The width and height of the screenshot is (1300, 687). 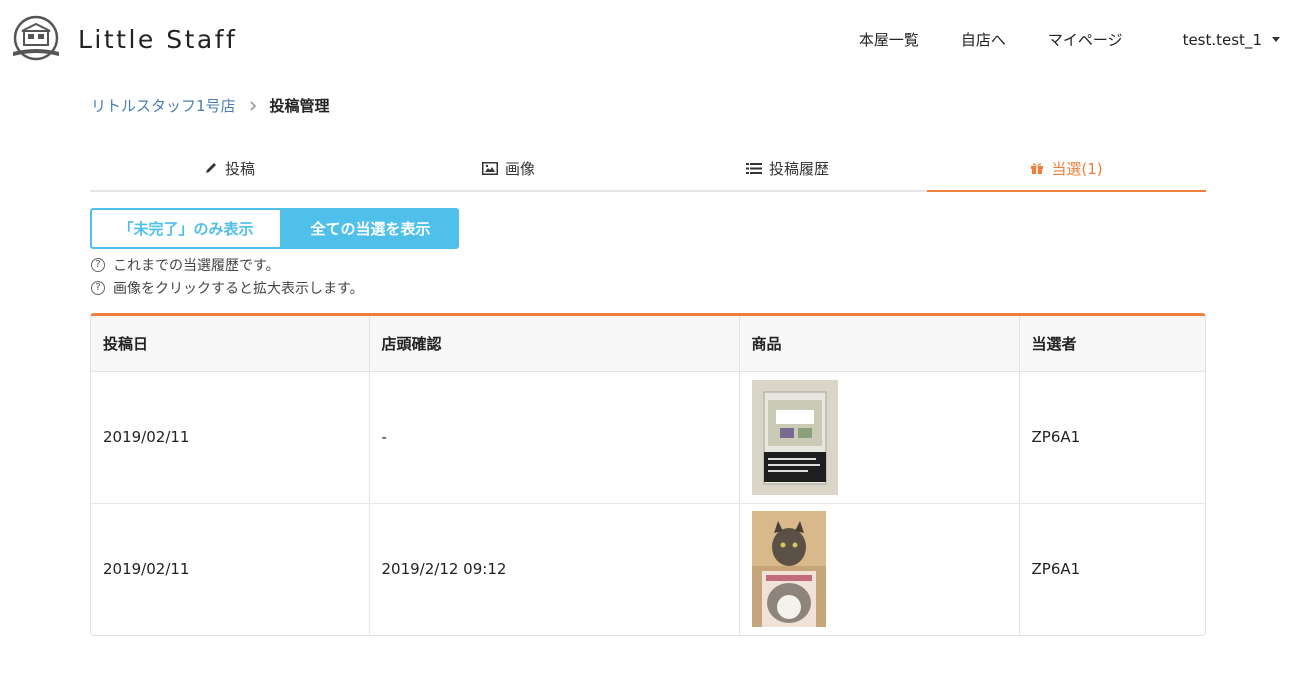 What do you see at coordinates (230, 344) in the screenshot?
I see `header-post-date: 投稿日` at bounding box center [230, 344].